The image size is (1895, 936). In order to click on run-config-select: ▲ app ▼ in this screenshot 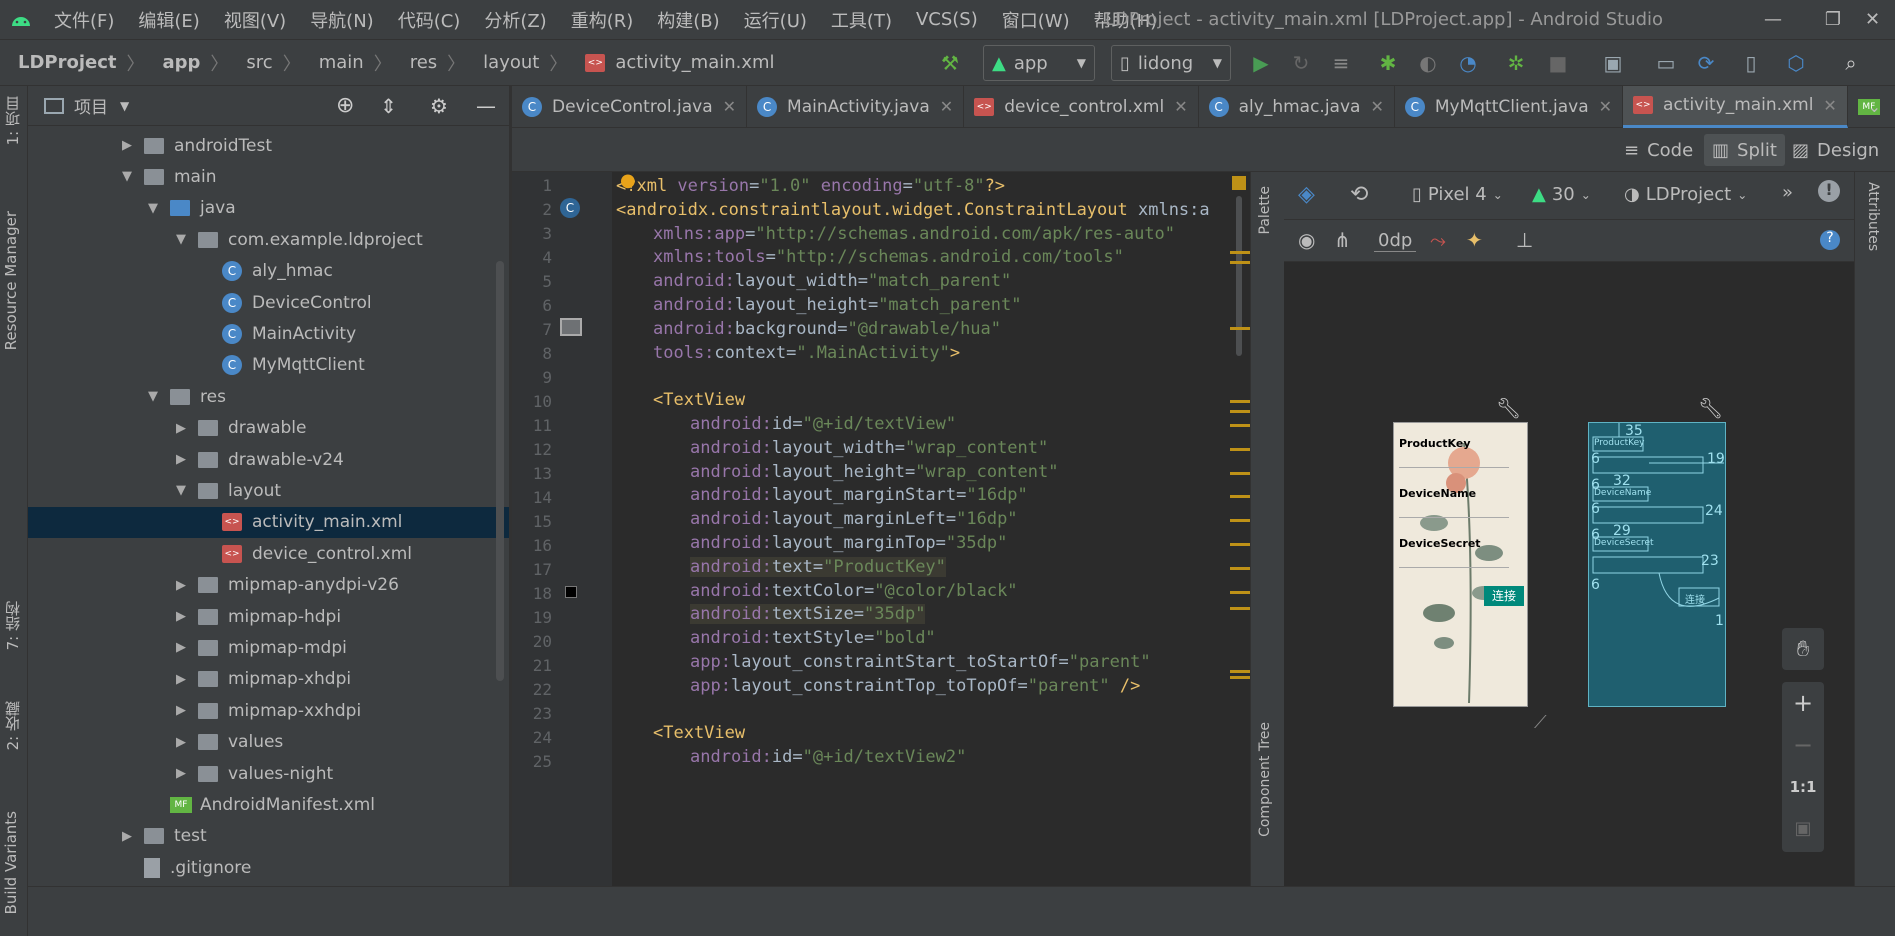, I will do `click(1039, 63)`.